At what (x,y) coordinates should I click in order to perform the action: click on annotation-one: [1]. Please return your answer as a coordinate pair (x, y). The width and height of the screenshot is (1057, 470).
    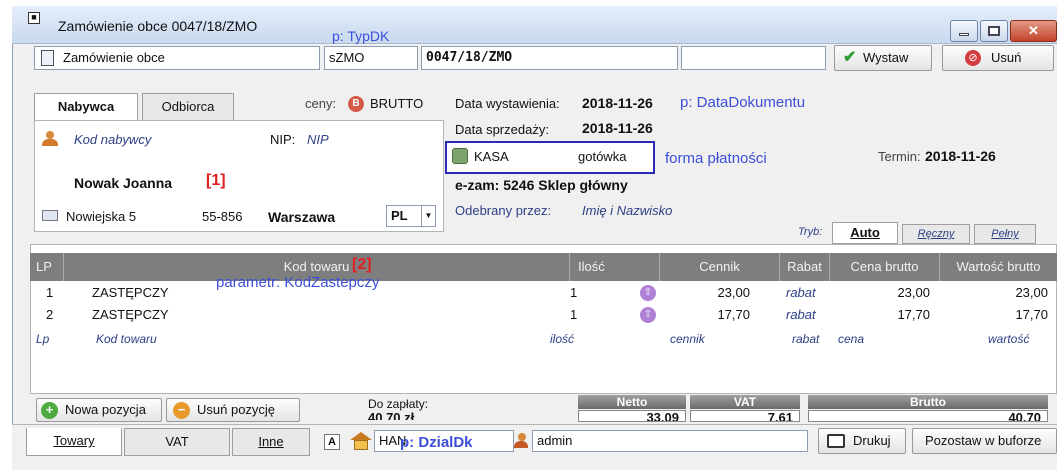
    Looking at the image, I should click on (216, 180).